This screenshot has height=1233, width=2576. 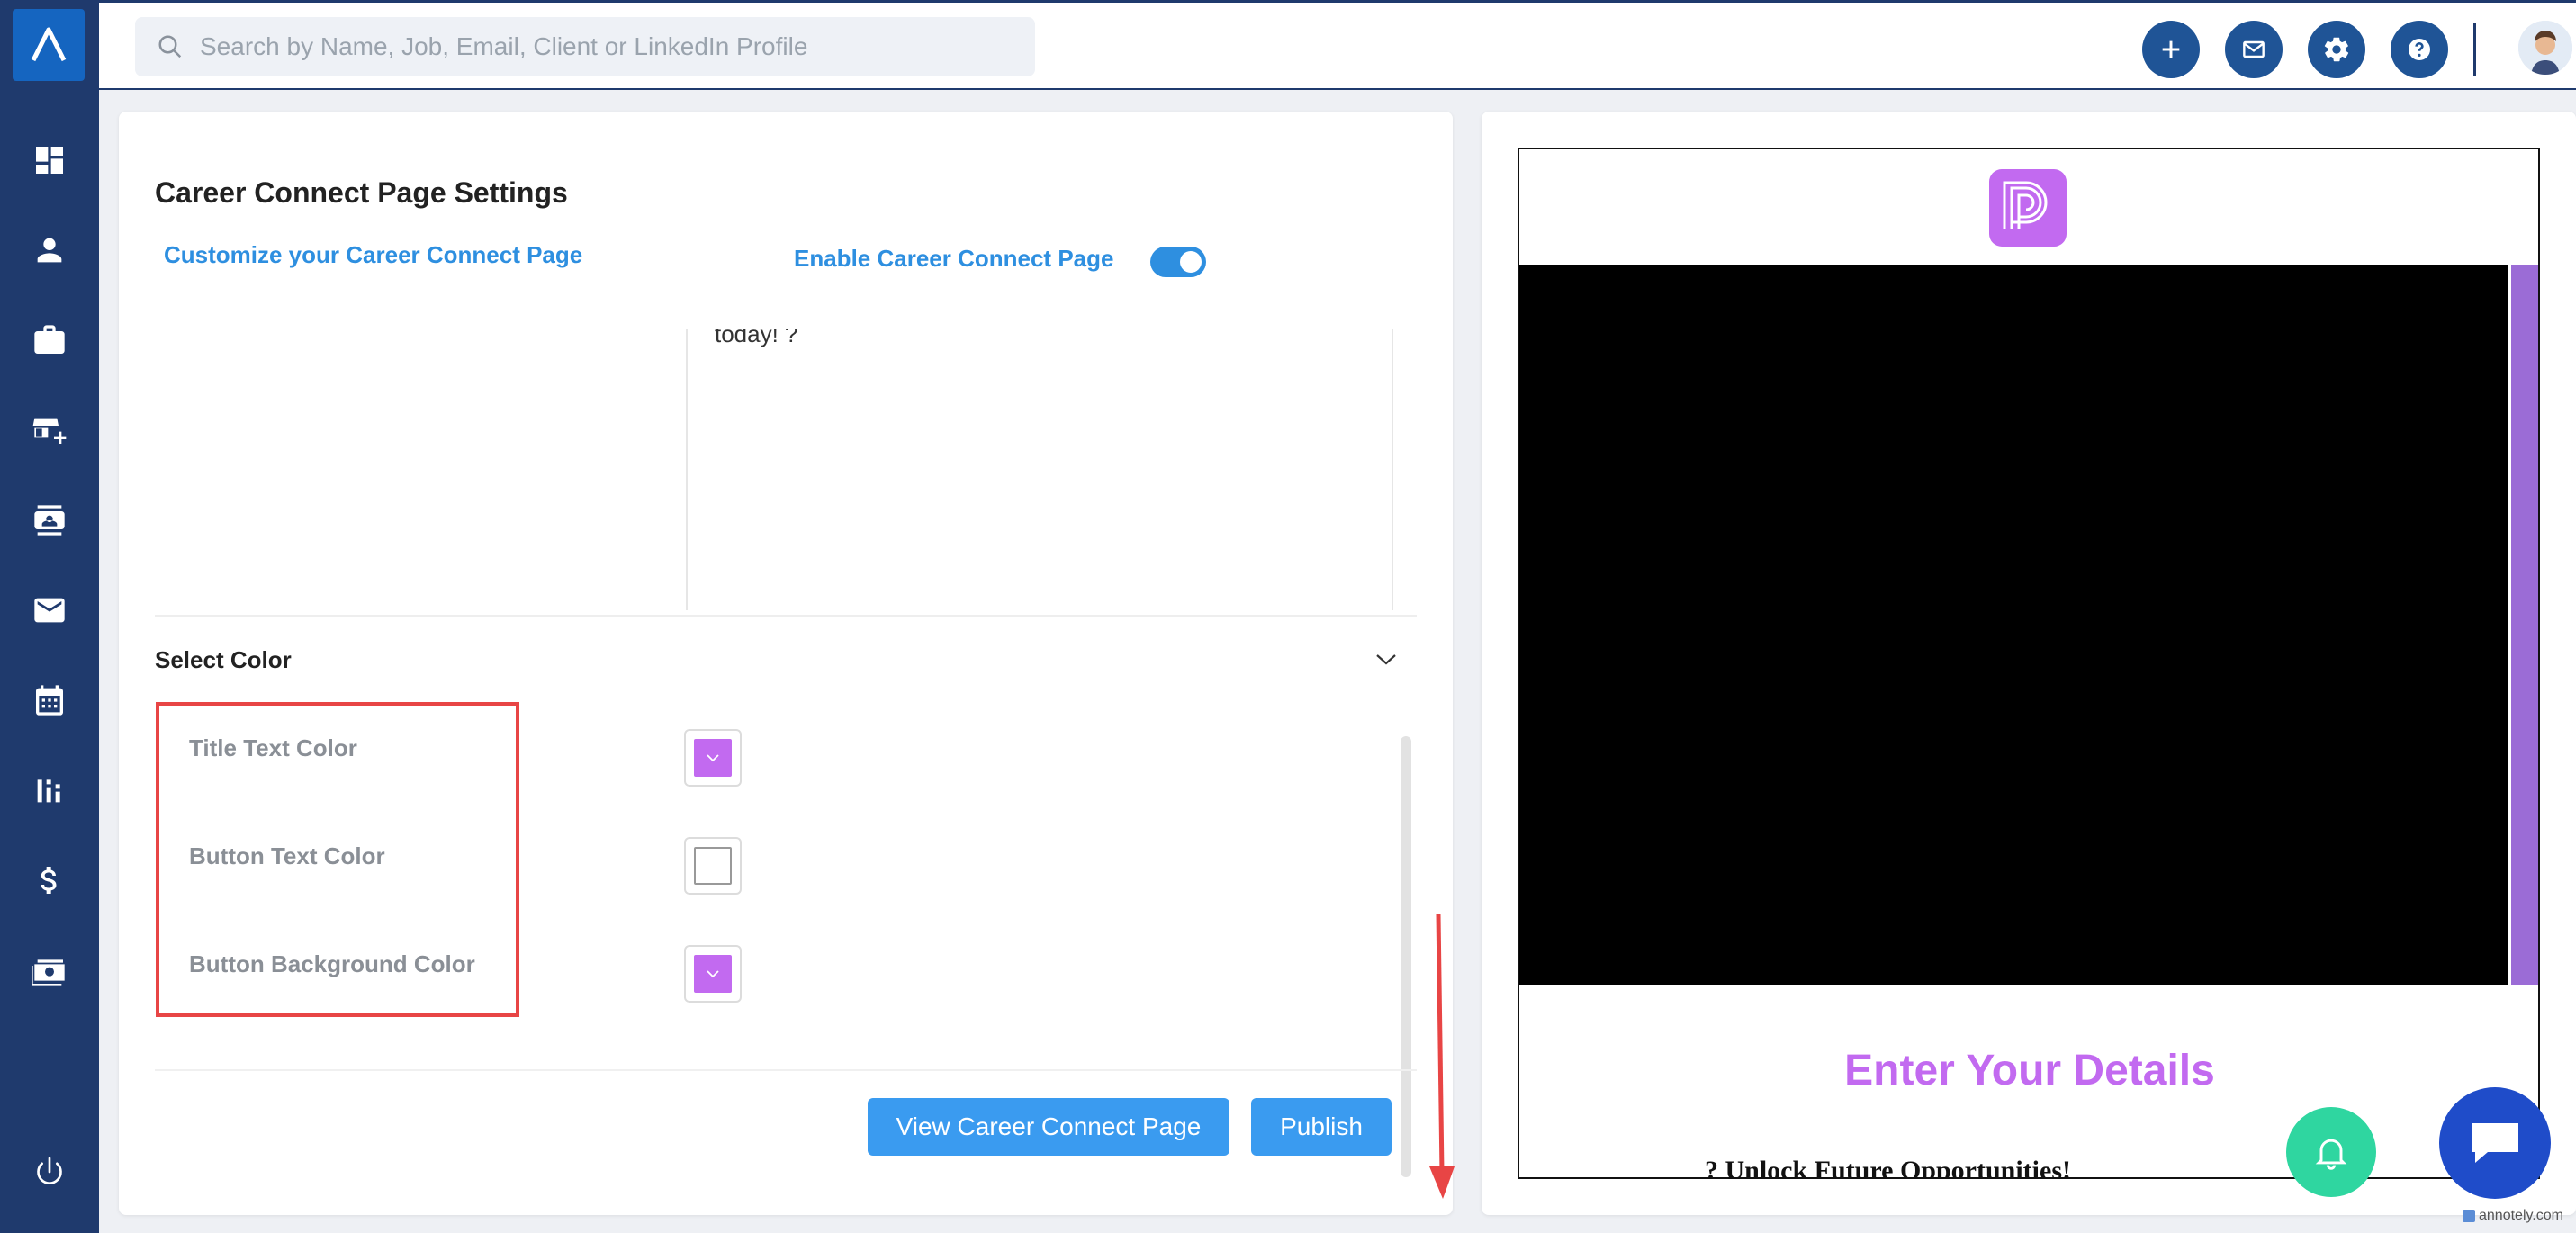 I want to click on settings-button, so click(x=2336, y=49).